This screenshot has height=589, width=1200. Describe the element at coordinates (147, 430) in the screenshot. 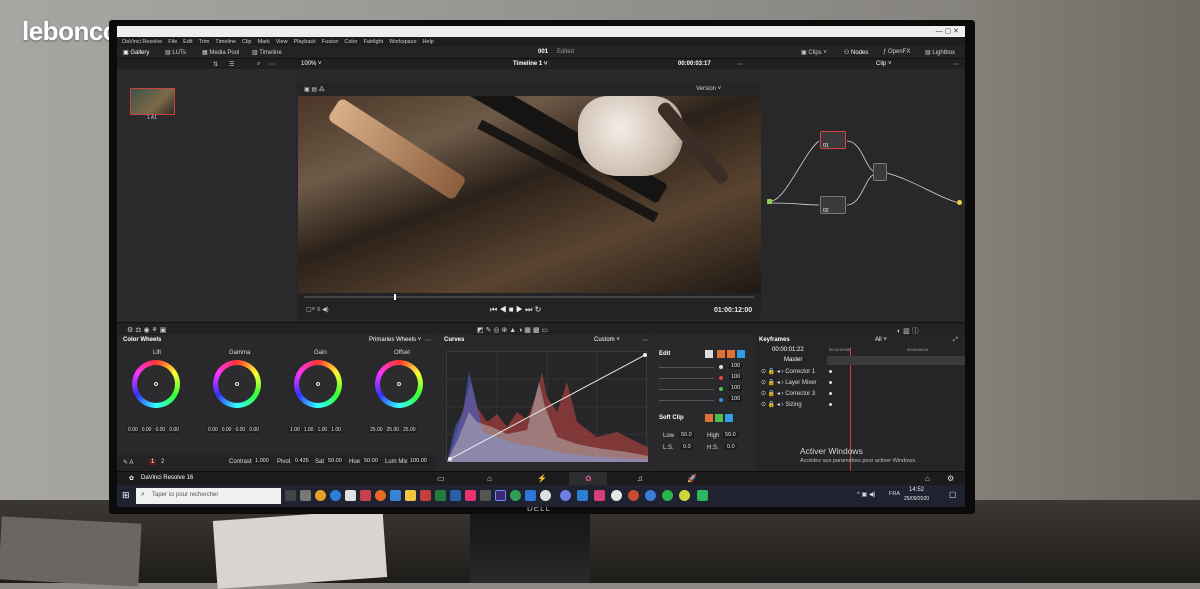

I see `lift-r-value: 0.00` at that location.